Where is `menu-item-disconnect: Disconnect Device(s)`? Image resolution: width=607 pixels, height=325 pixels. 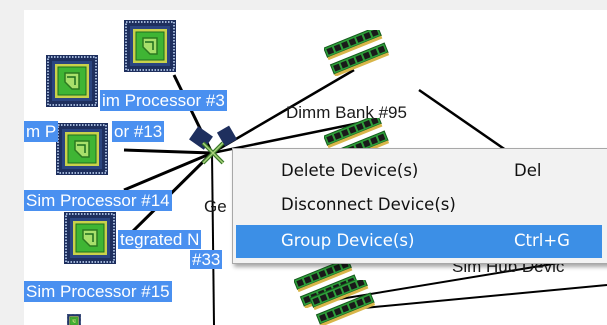 menu-item-disconnect: Disconnect Device(s) is located at coordinates (419, 205).